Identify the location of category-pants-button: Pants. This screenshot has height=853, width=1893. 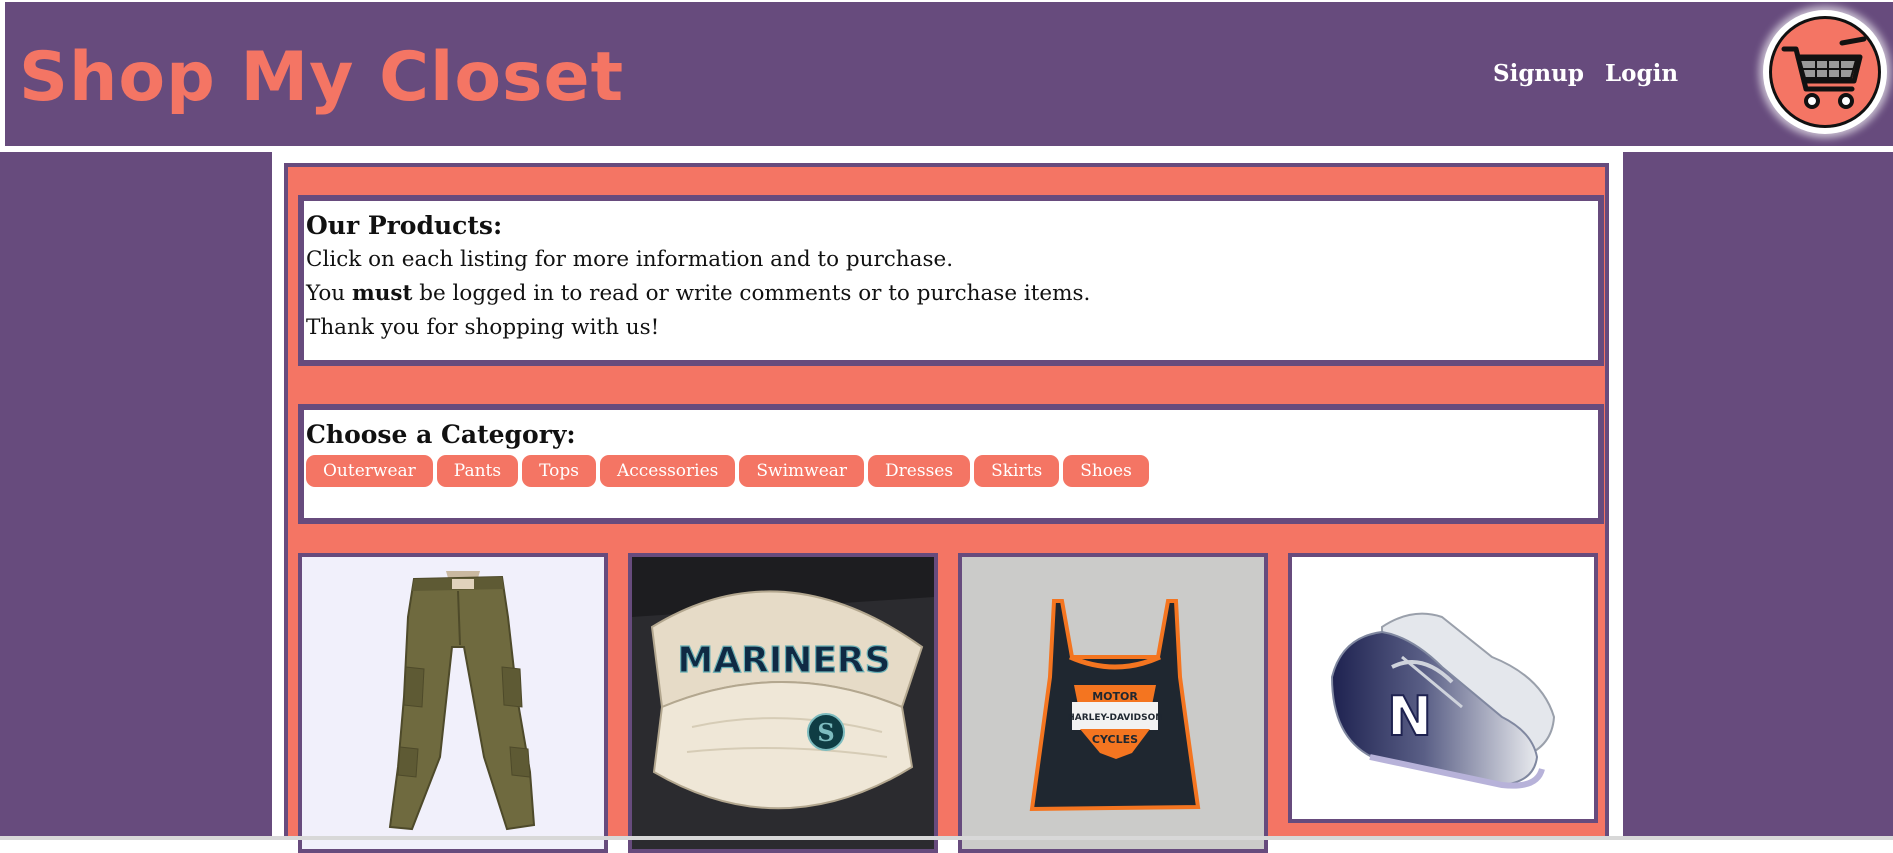
(477, 471).